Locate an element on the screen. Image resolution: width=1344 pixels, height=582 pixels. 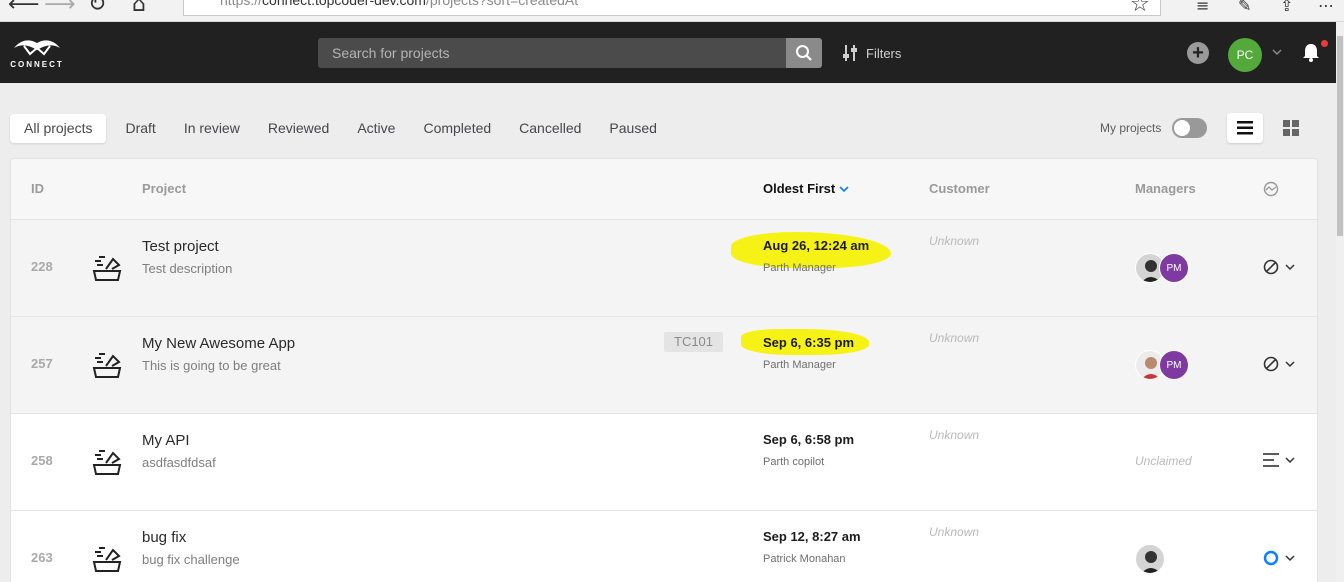
sort-label: Oldest First is located at coordinates (799, 188).